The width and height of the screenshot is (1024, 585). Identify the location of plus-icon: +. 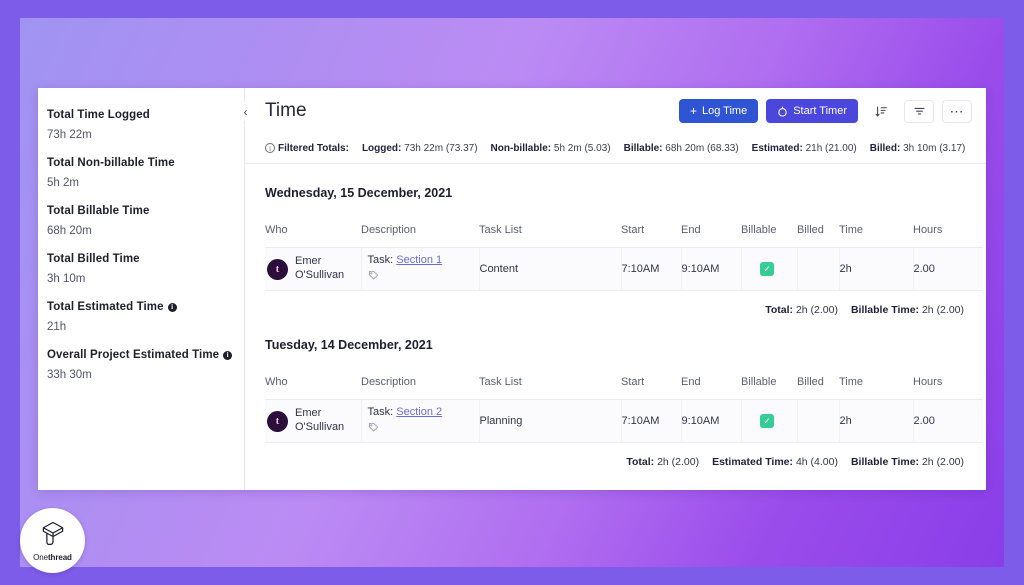
(693, 111).